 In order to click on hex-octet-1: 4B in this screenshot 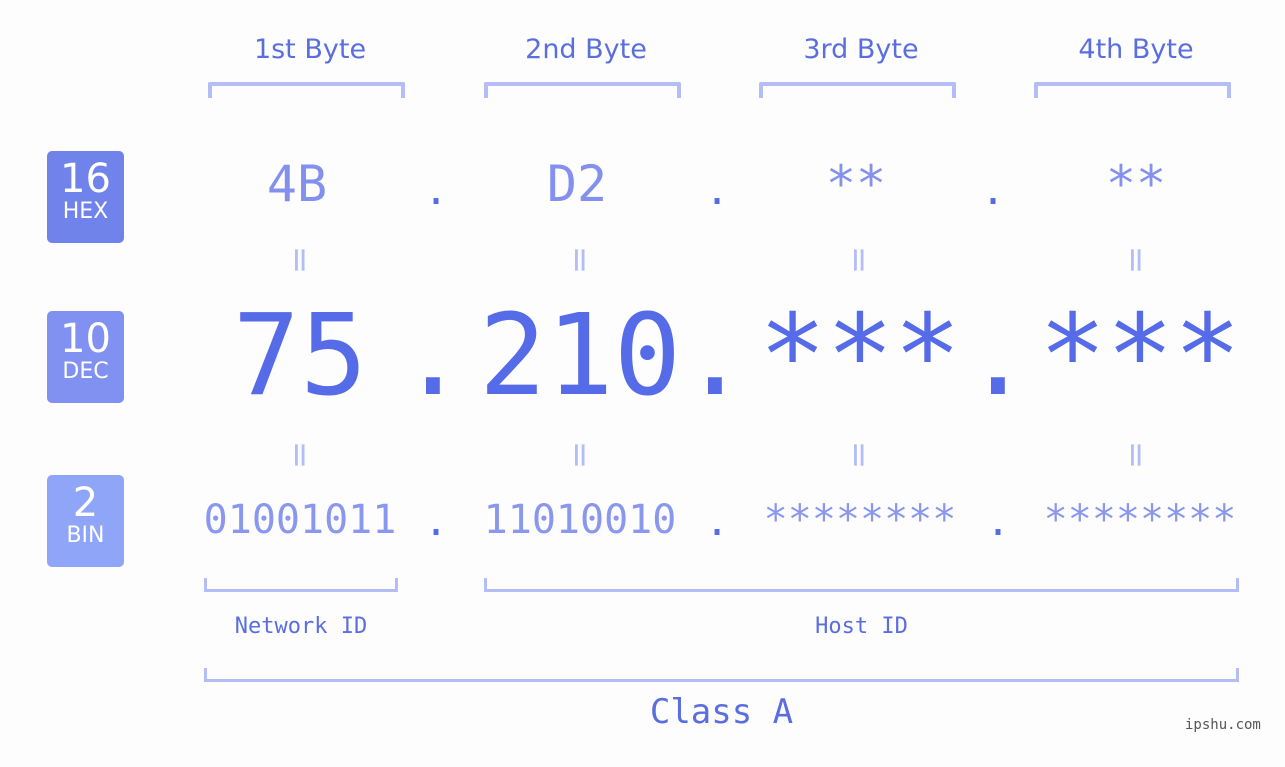, I will do `click(297, 184)`.